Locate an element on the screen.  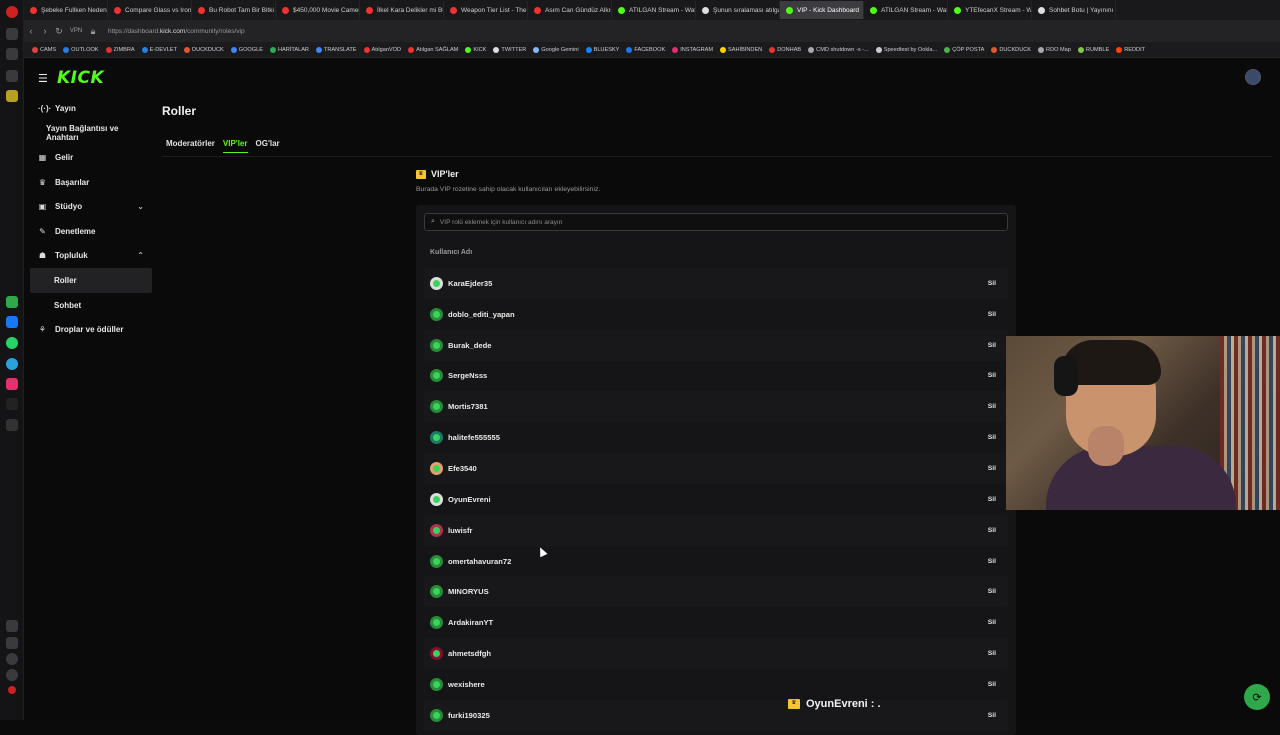
vip-username: doblo_editi_yapan is located at coordinates (715, 314).